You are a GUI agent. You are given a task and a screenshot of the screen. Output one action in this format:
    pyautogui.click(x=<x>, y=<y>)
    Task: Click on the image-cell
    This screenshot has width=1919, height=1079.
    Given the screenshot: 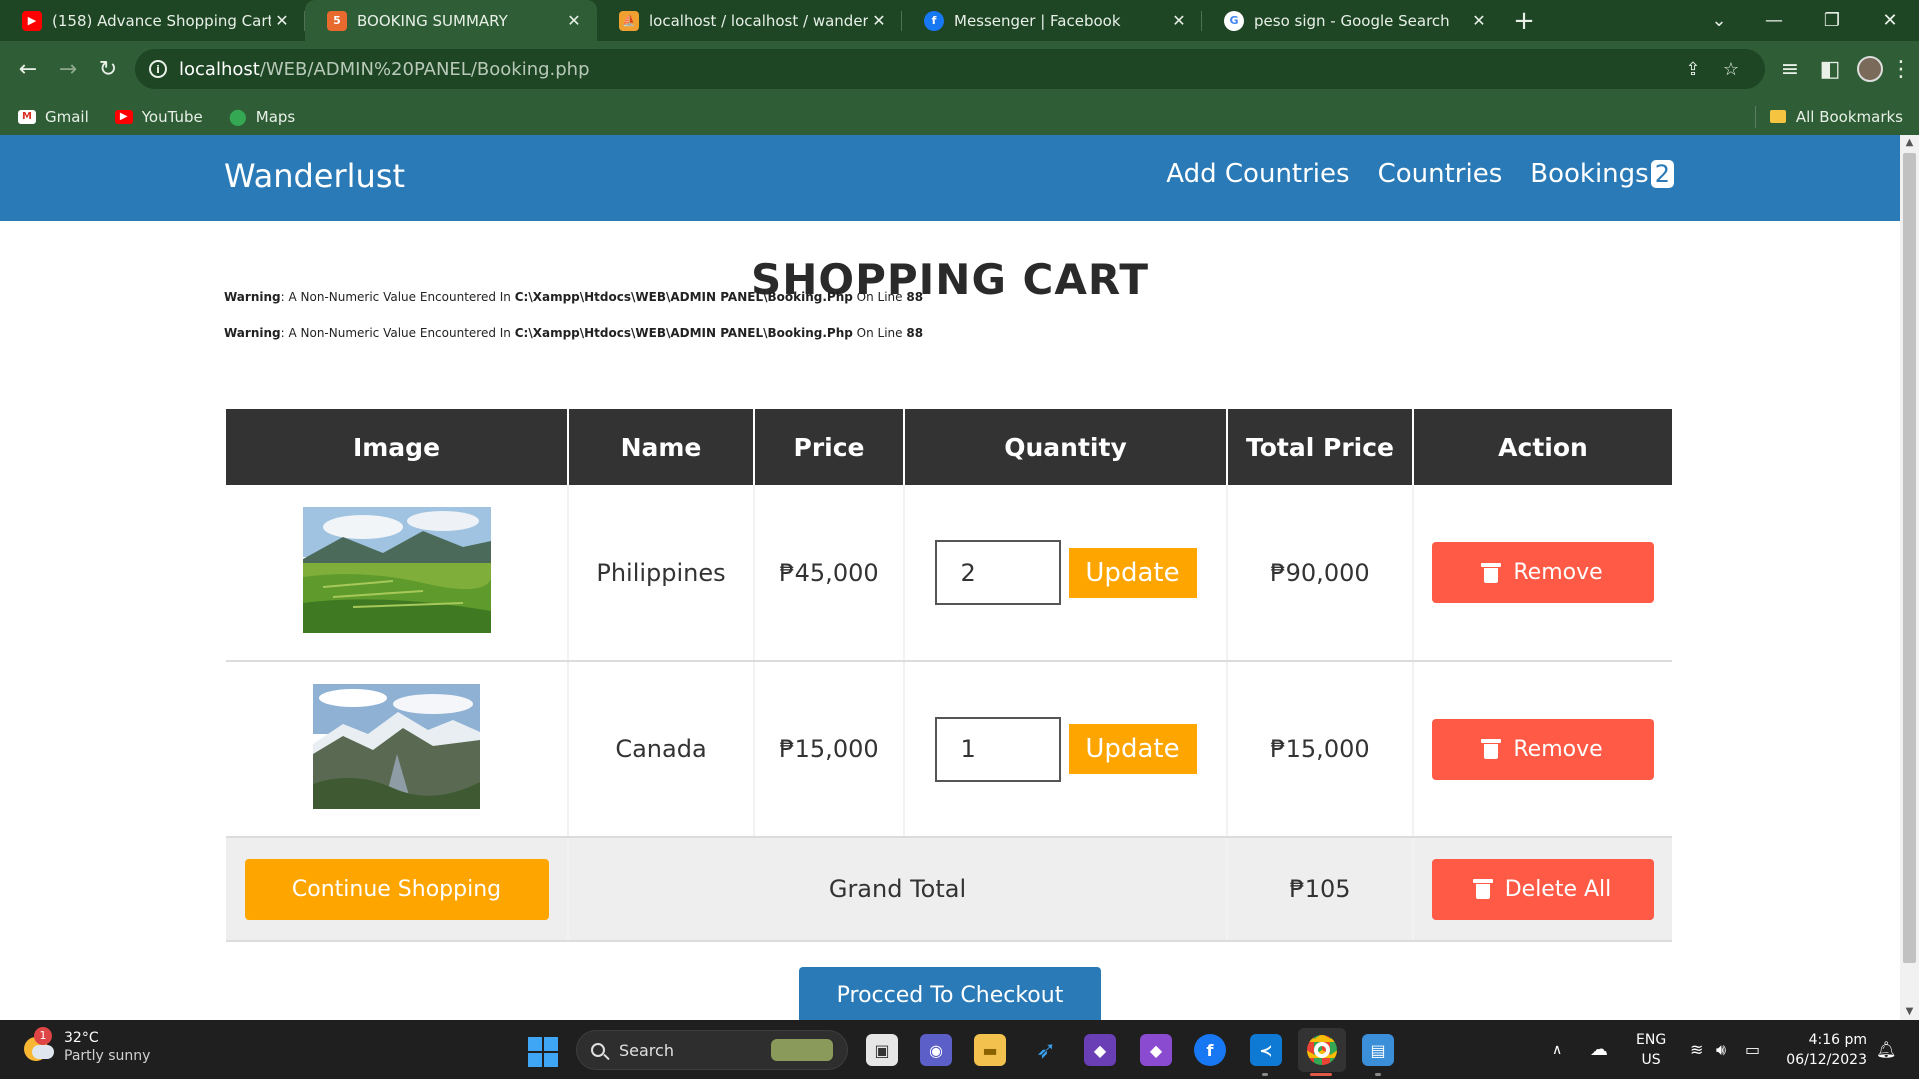 What is the action you would take?
    pyautogui.click(x=397, y=749)
    